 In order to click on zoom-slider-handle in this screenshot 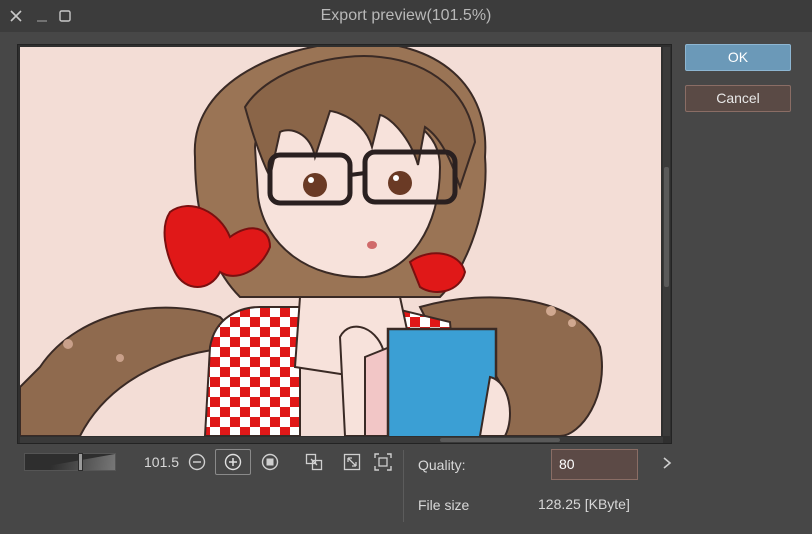, I will do `click(80, 462)`.